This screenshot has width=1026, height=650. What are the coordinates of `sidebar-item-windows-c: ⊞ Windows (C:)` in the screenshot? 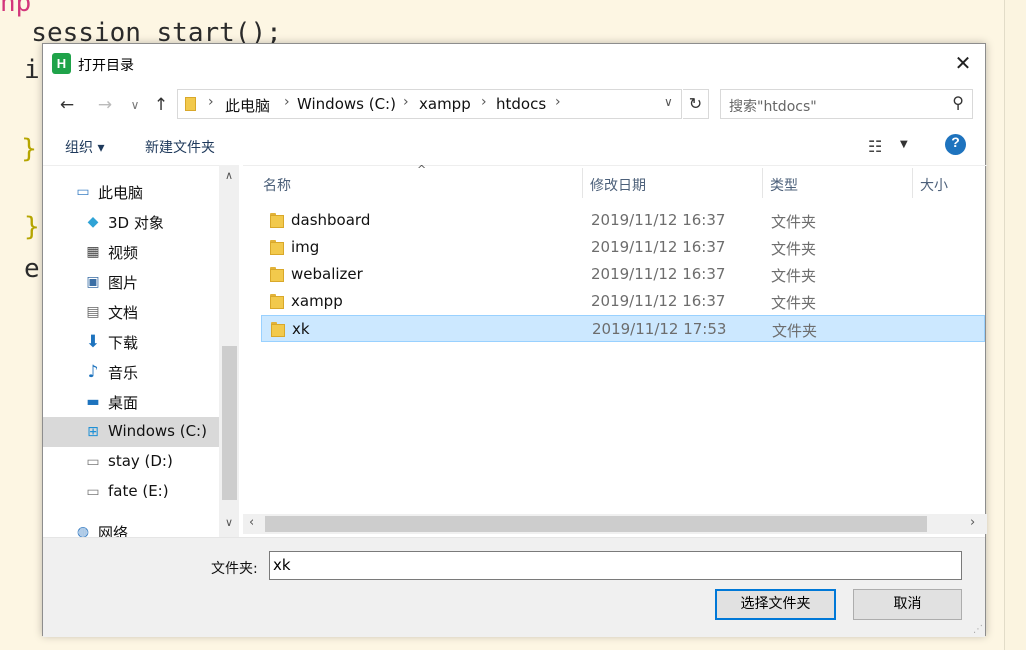 It's located at (131, 432).